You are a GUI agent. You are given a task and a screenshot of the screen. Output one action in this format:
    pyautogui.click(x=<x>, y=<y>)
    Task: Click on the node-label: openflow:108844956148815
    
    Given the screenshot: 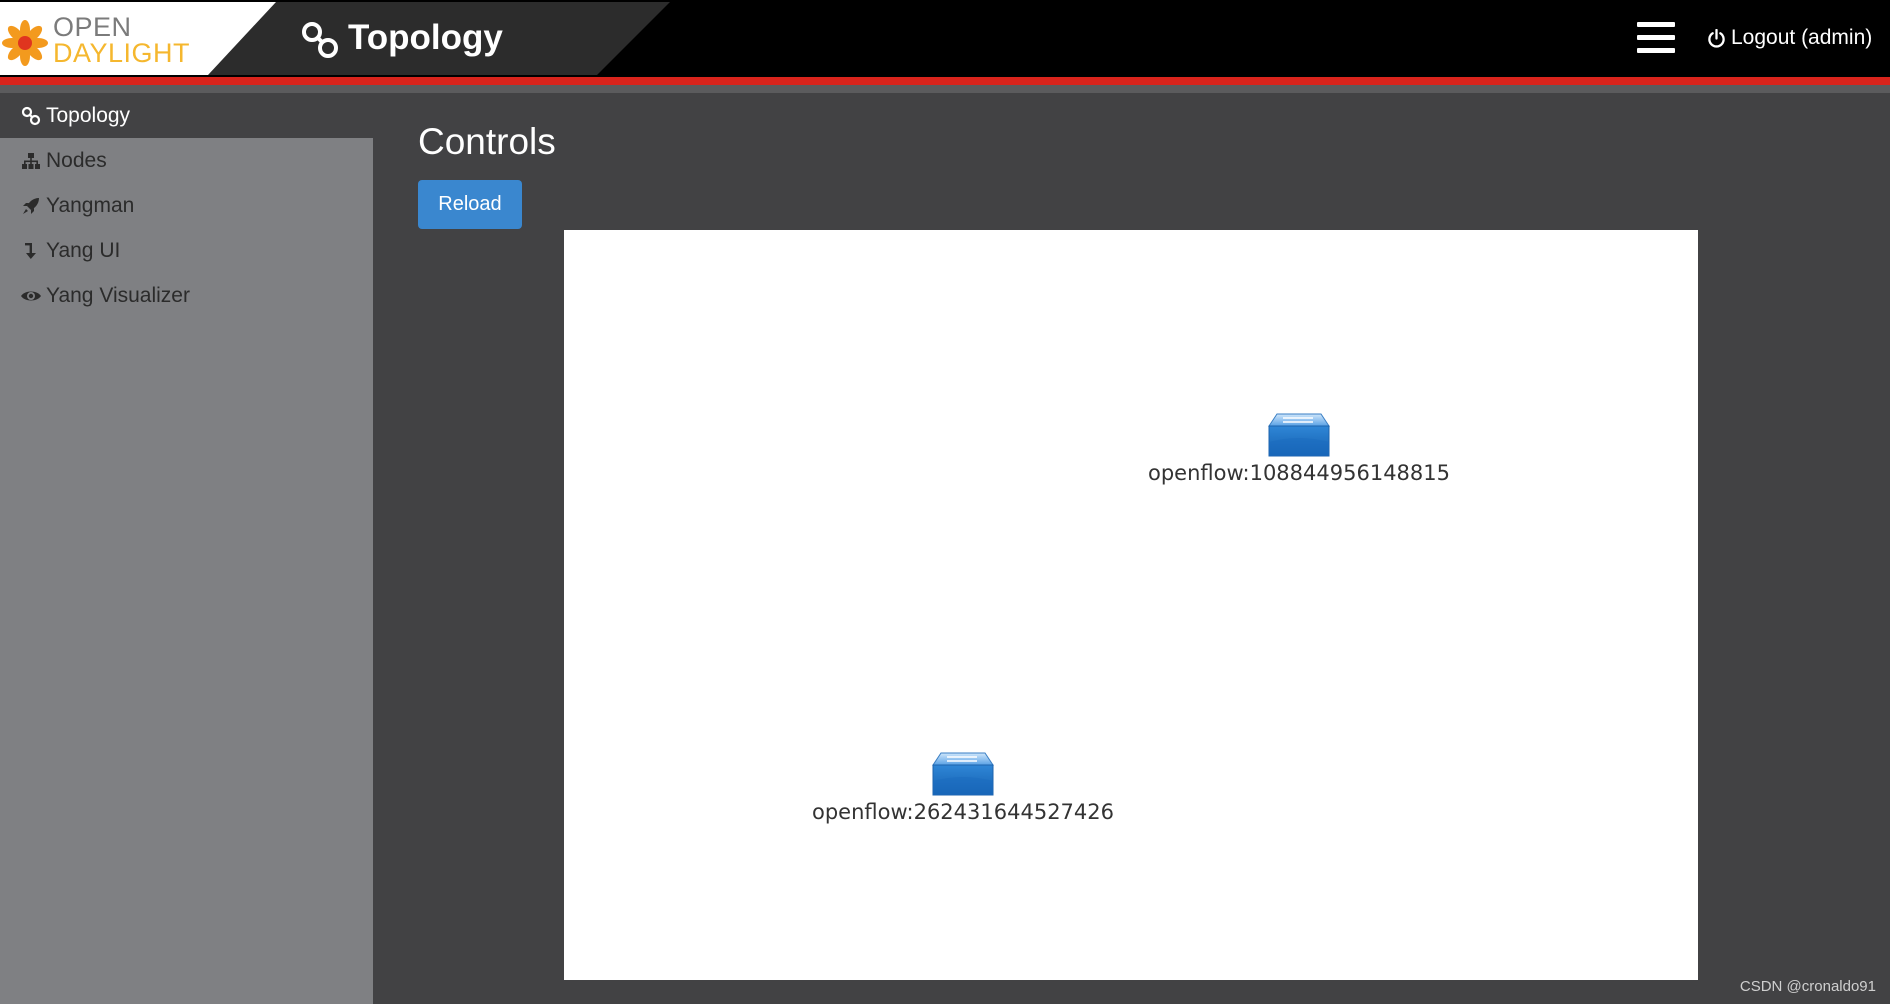 What is the action you would take?
    pyautogui.click(x=1299, y=473)
    